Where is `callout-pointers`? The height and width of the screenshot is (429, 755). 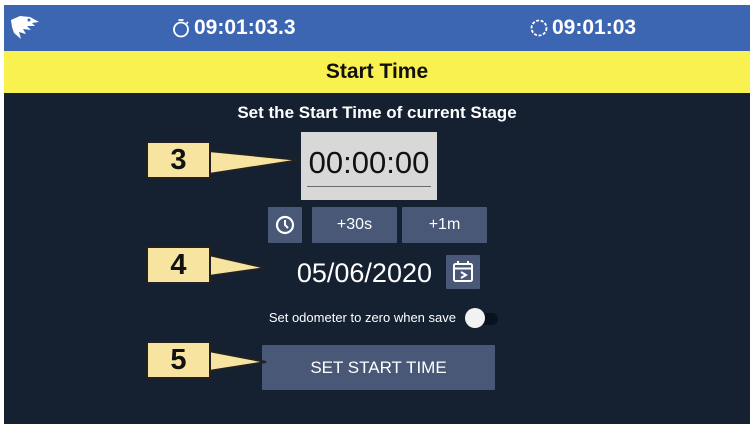 callout-pointers is located at coordinates (254, 261).